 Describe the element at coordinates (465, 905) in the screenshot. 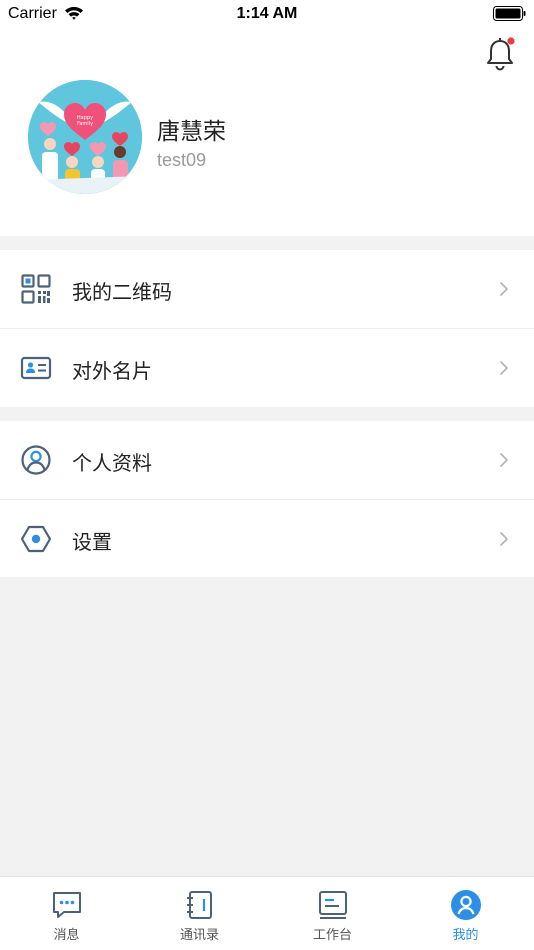

I see `me-icon` at that location.